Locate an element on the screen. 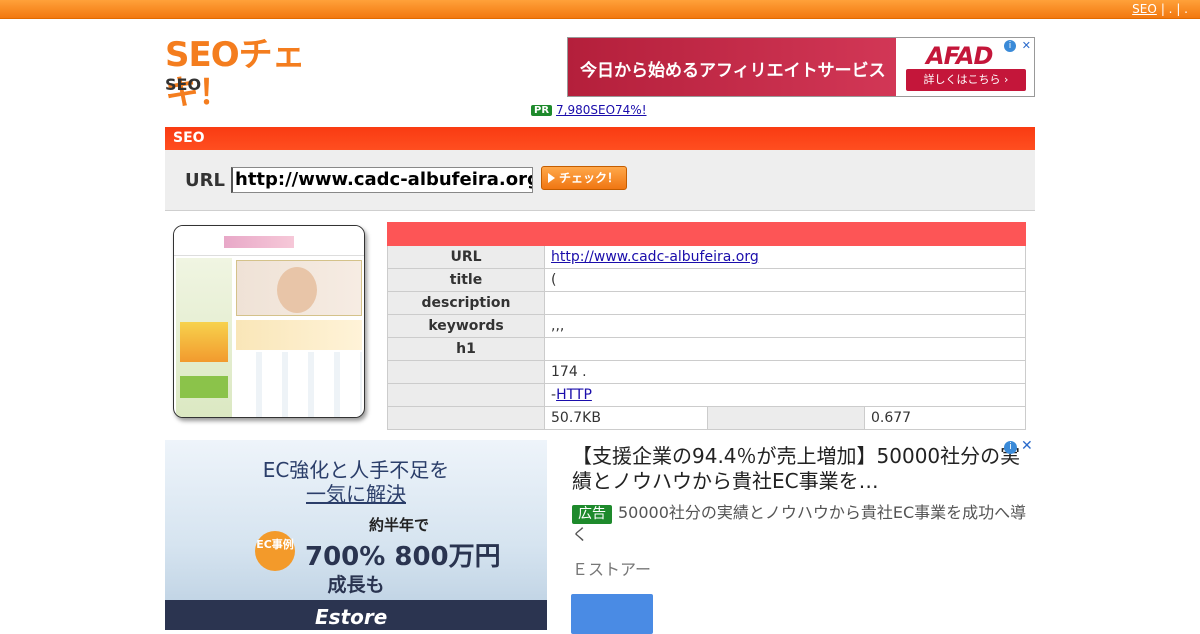 The image size is (1200, 634). row-value: 174 . is located at coordinates (785, 372).